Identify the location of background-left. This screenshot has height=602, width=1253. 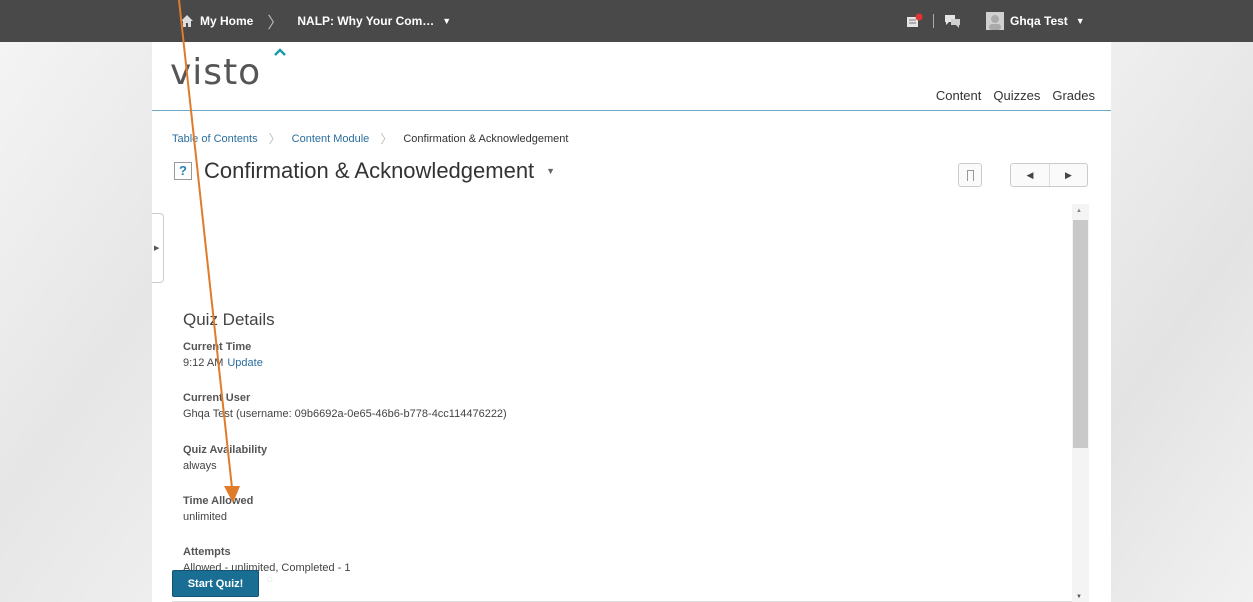
(76, 322).